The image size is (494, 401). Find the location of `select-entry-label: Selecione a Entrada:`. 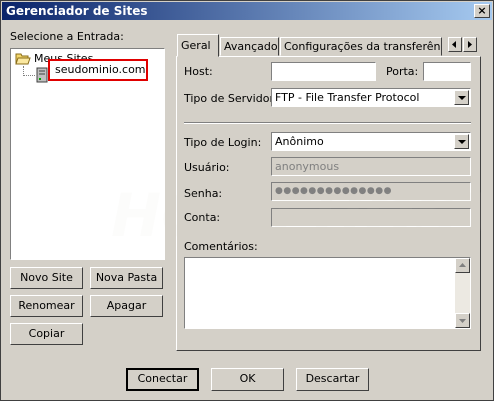

select-entry-label: Selecione a Entrada: is located at coordinates (67, 36).